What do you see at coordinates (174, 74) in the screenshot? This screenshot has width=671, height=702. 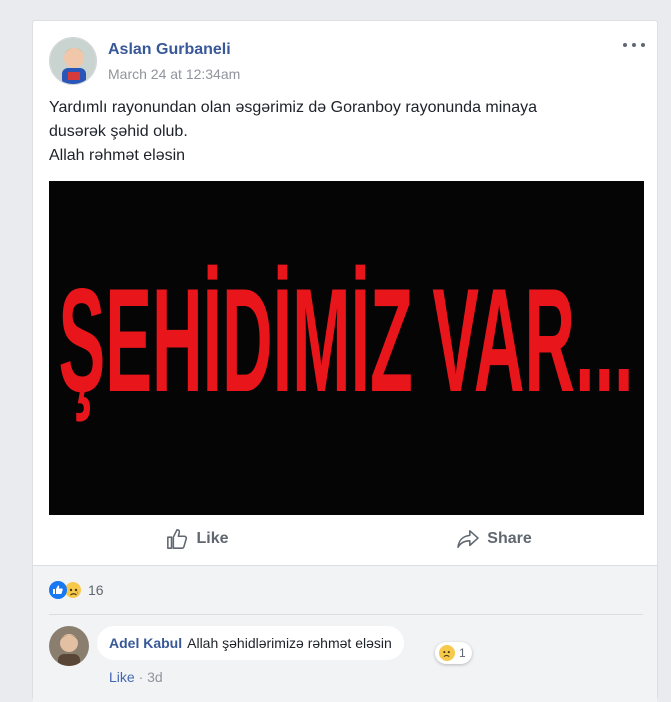 I see `post-timestamp: March 24 at 12:34am` at bounding box center [174, 74].